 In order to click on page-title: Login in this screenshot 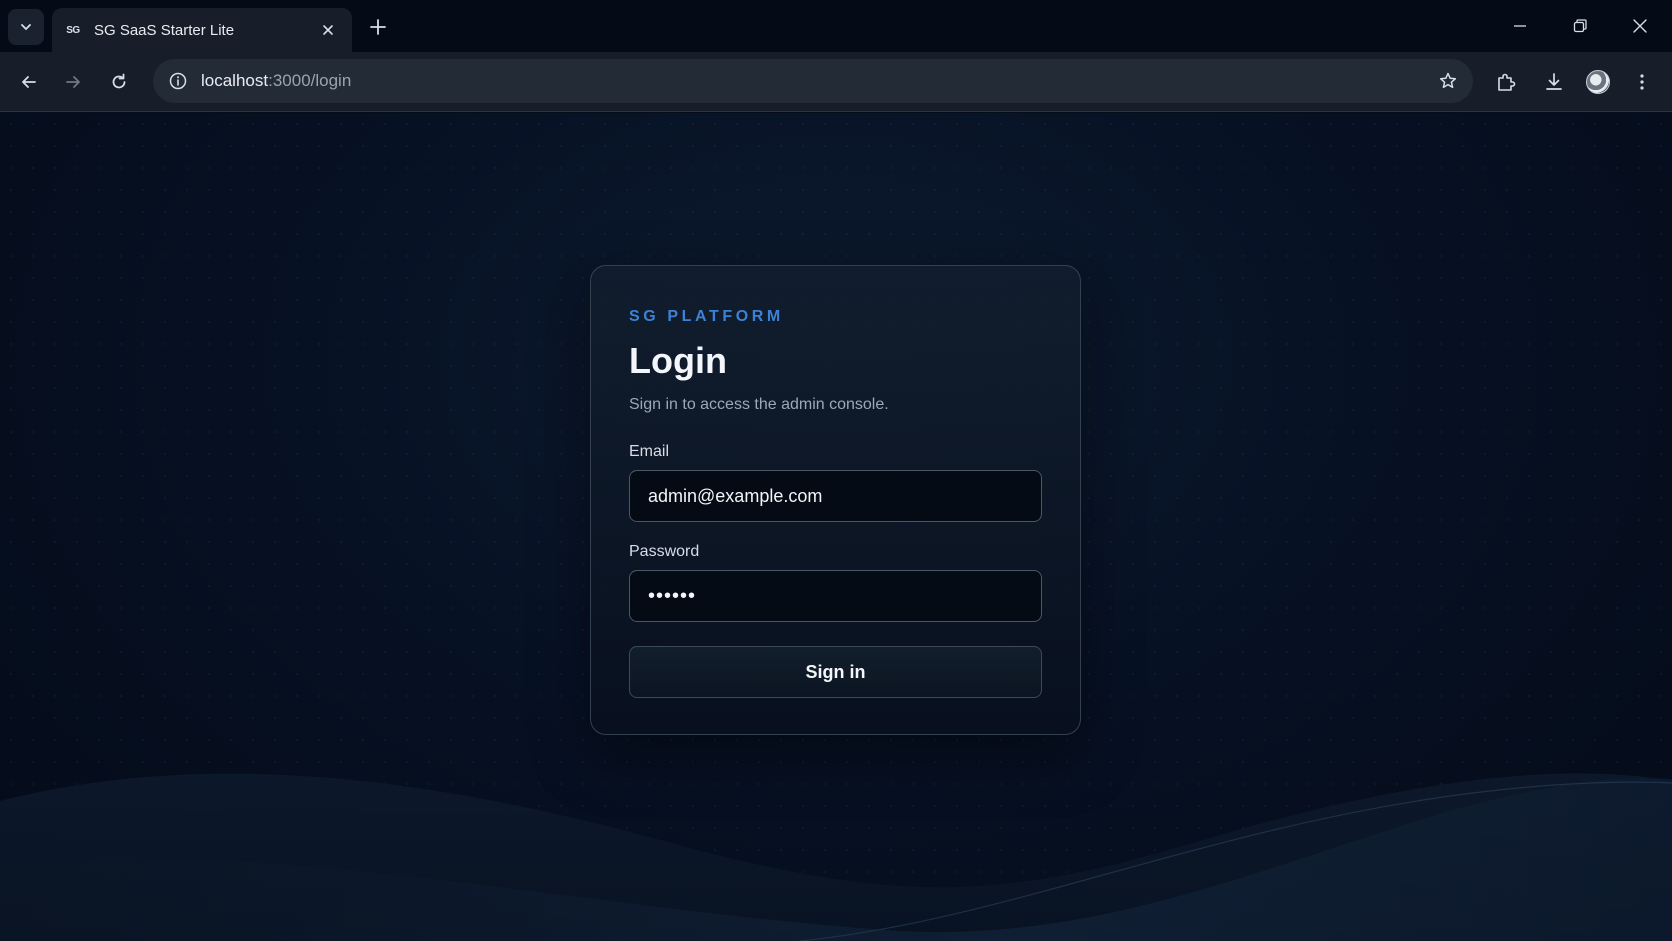, I will do `click(678, 360)`.